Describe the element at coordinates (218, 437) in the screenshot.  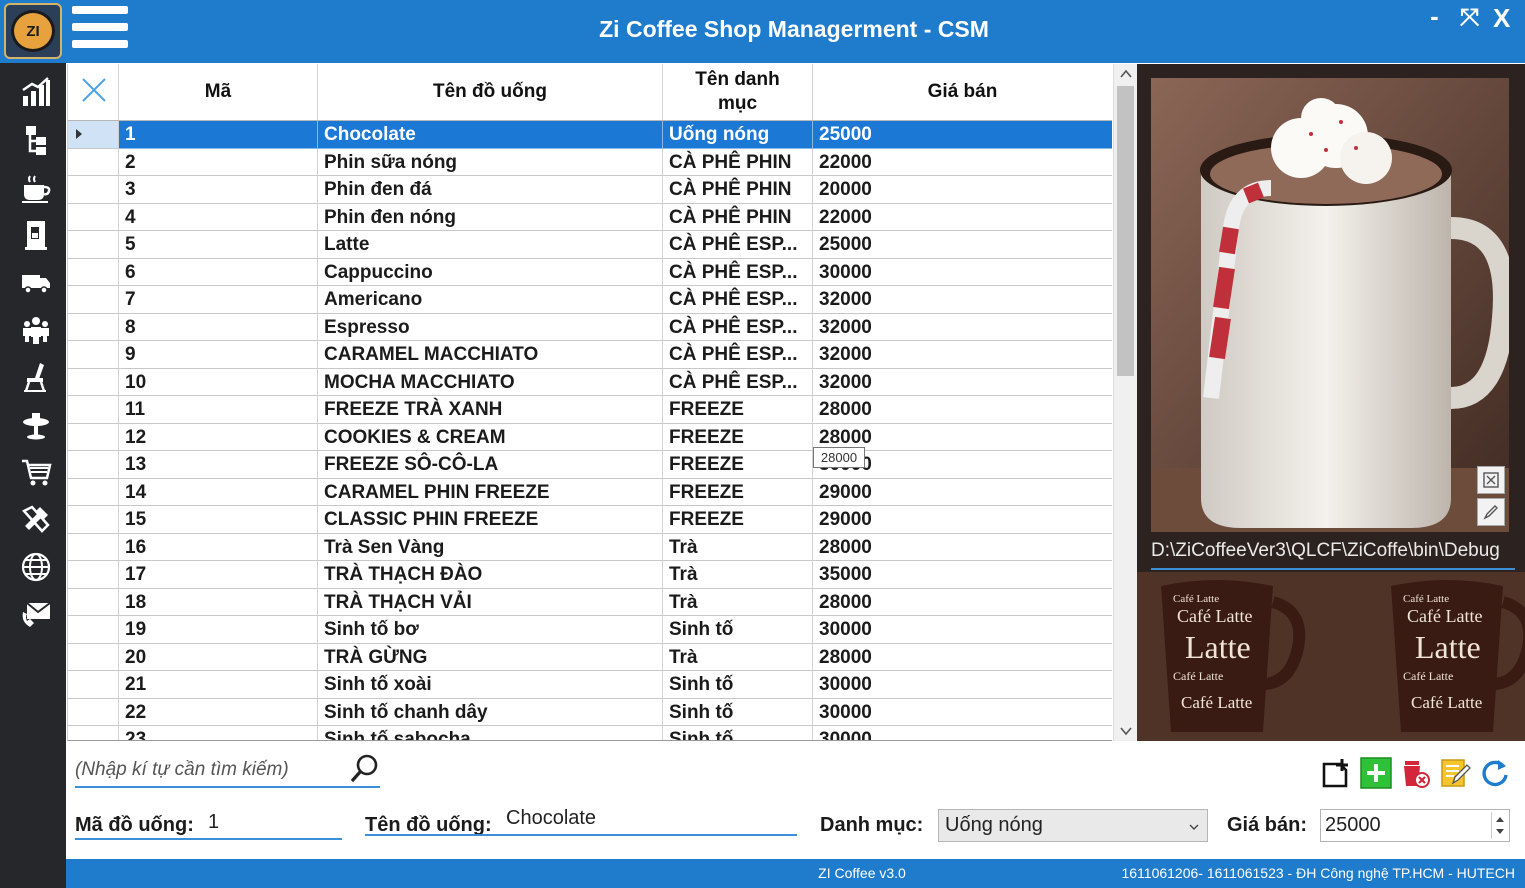
I see `cell-ma: 12` at that location.